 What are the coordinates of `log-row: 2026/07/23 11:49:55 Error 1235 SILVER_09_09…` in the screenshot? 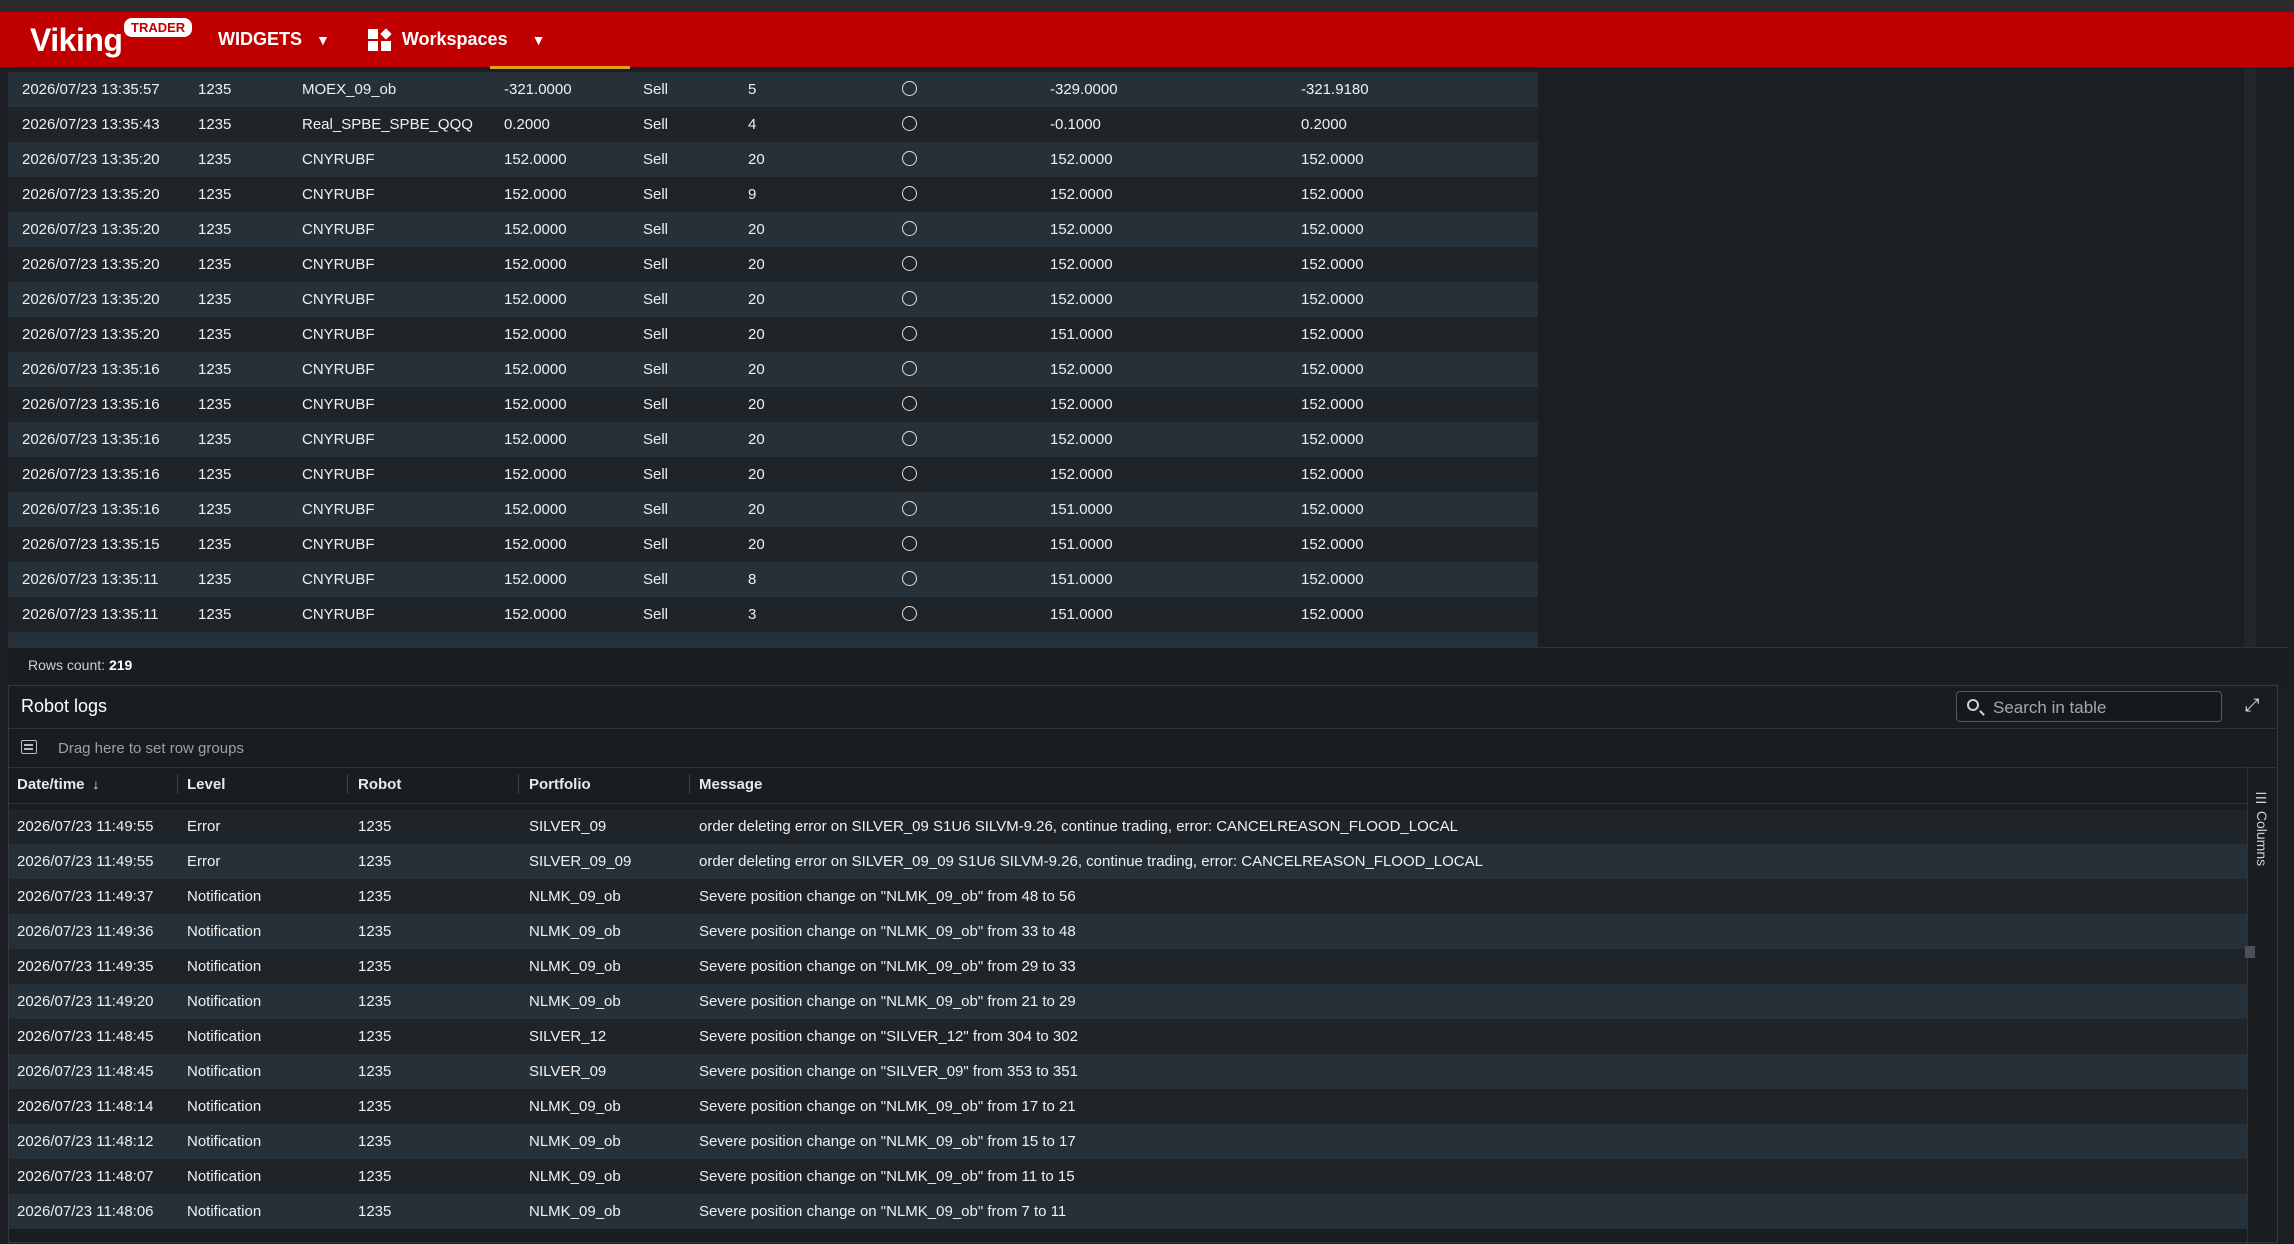 It's located at (1128, 861).